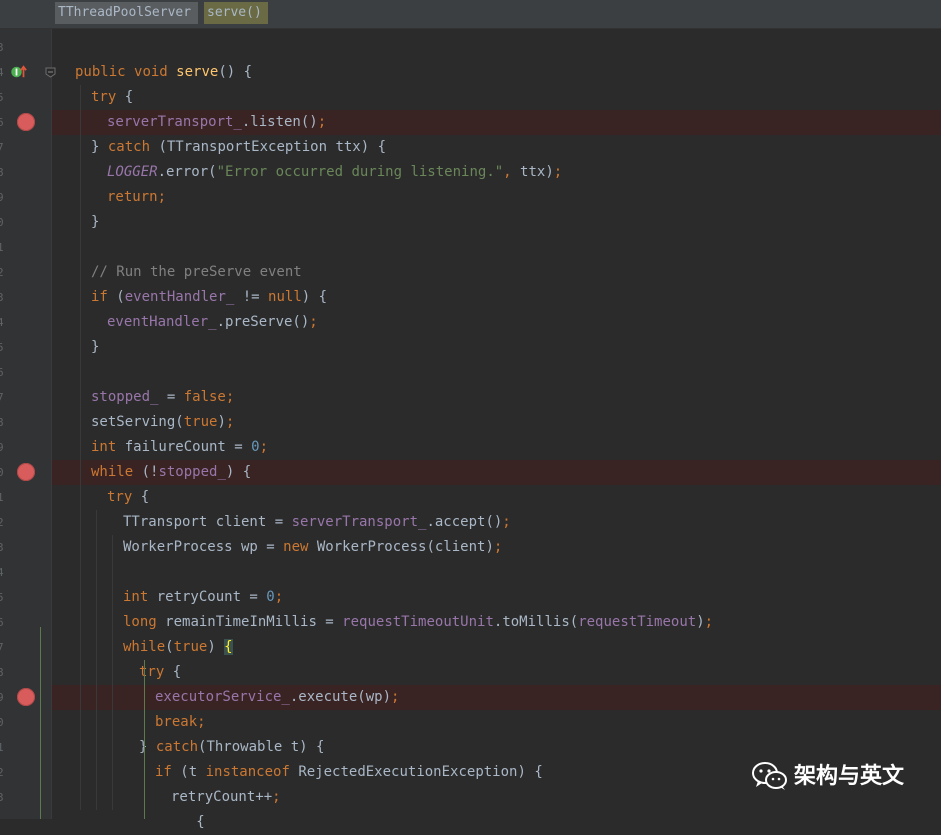 This screenshot has width=941, height=835. I want to click on code-line: 9 return;, so click(470, 197).